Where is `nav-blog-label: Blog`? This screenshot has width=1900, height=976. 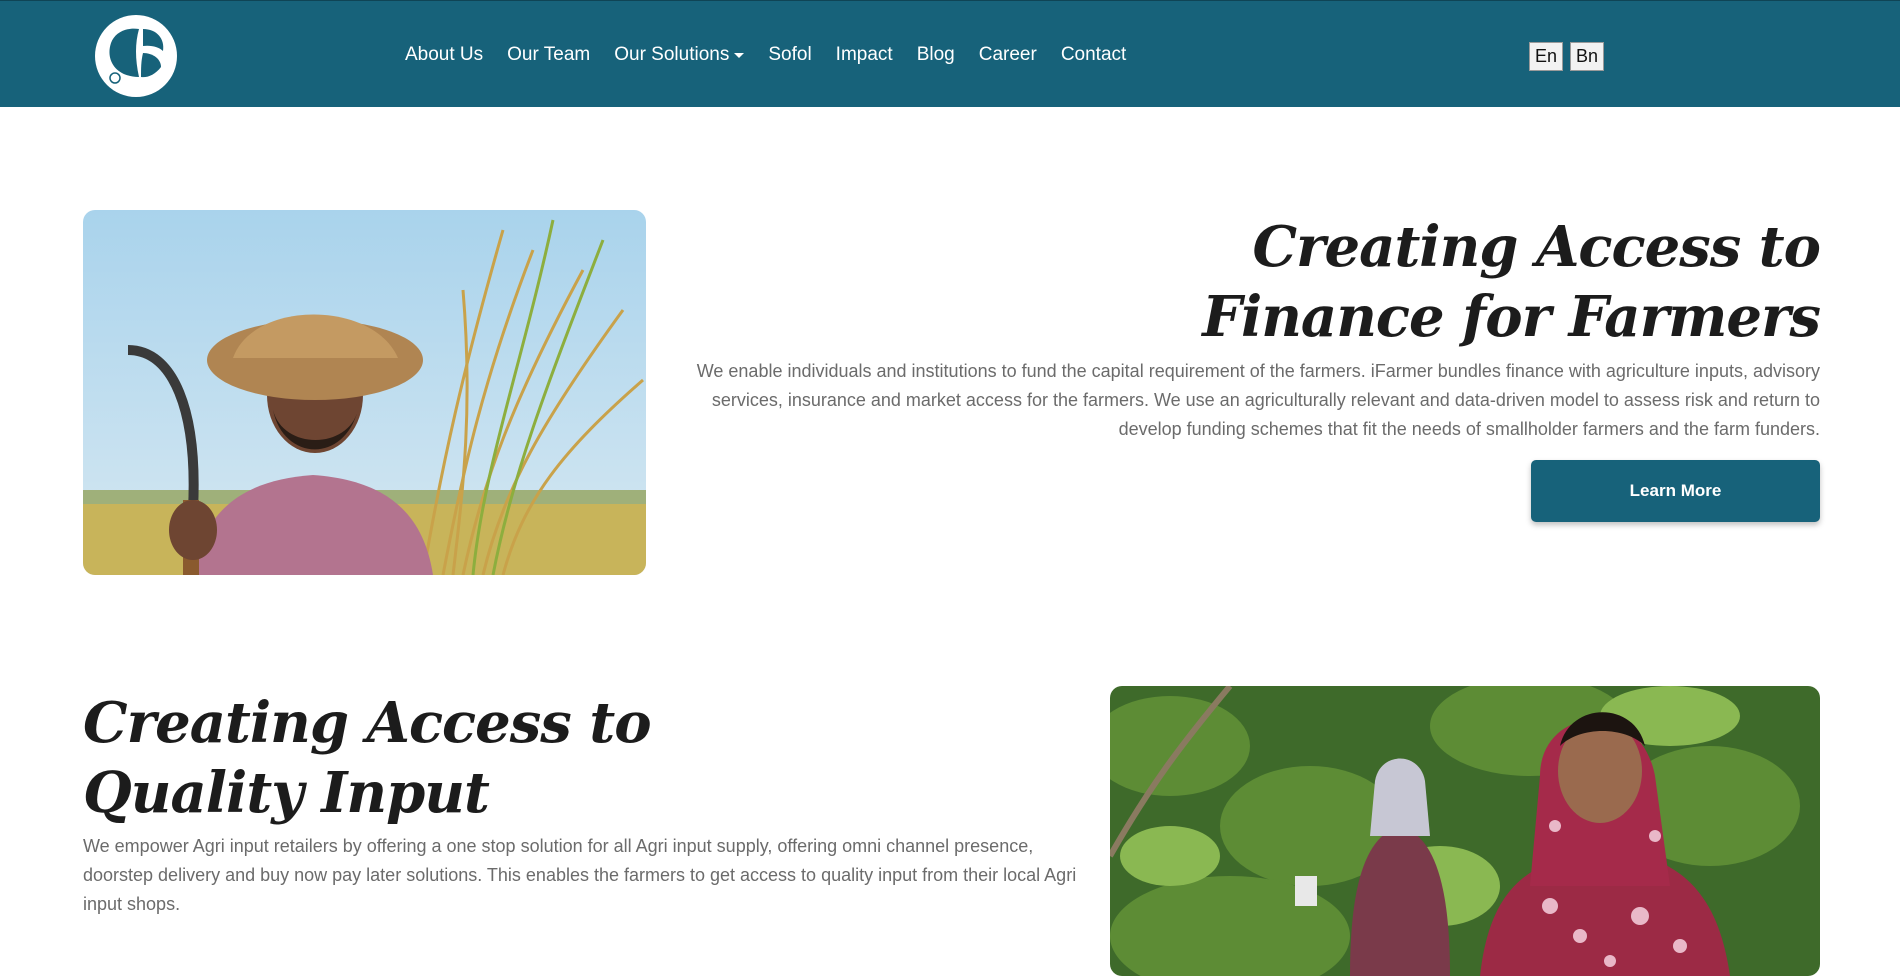 nav-blog-label: Blog is located at coordinates (935, 54).